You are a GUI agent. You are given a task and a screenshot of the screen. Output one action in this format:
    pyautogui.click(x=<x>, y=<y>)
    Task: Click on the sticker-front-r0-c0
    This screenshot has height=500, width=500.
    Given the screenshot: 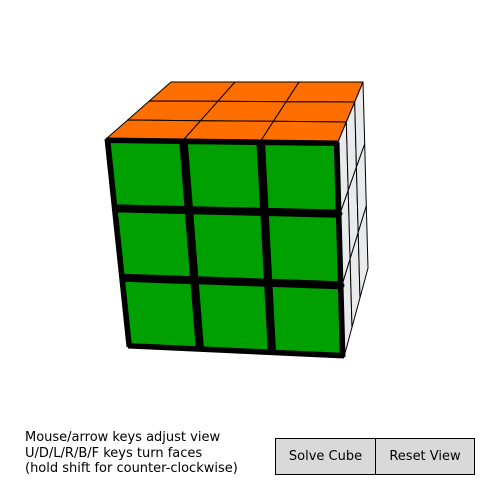 What is the action you would take?
    pyautogui.click(x=147, y=174)
    